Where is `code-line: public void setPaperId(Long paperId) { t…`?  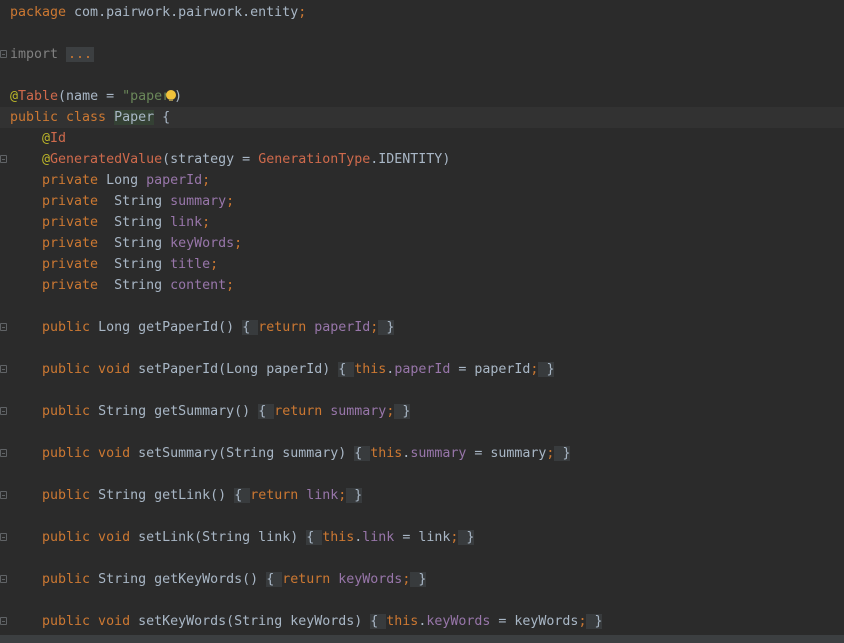 code-line: public void setPaperId(Long paperId) { t… is located at coordinates (422, 369).